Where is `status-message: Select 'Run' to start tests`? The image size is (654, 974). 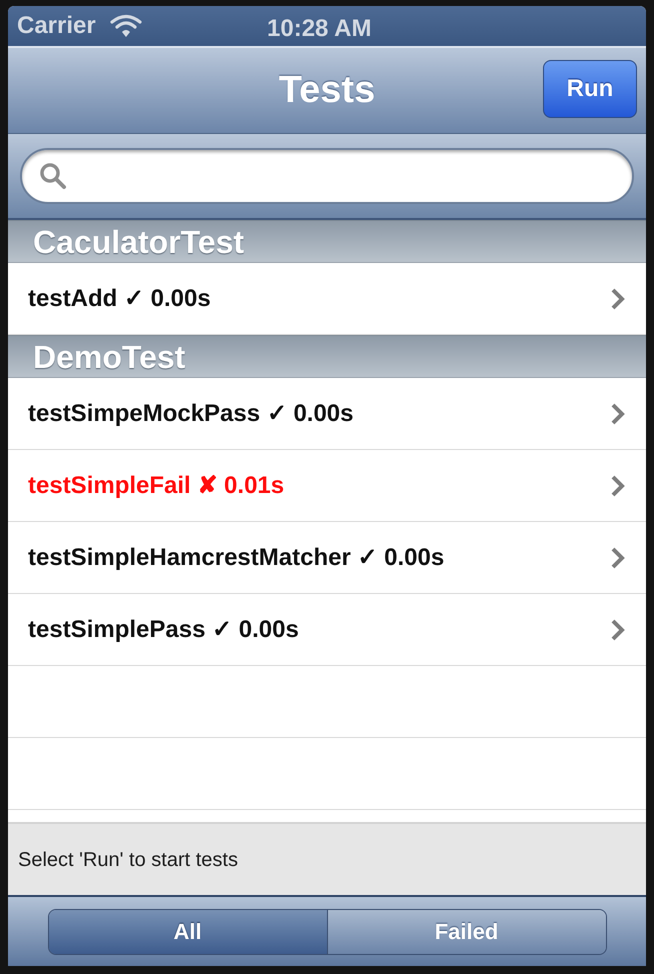
status-message: Select 'Run' to start tests is located at coordinates (128, 860).